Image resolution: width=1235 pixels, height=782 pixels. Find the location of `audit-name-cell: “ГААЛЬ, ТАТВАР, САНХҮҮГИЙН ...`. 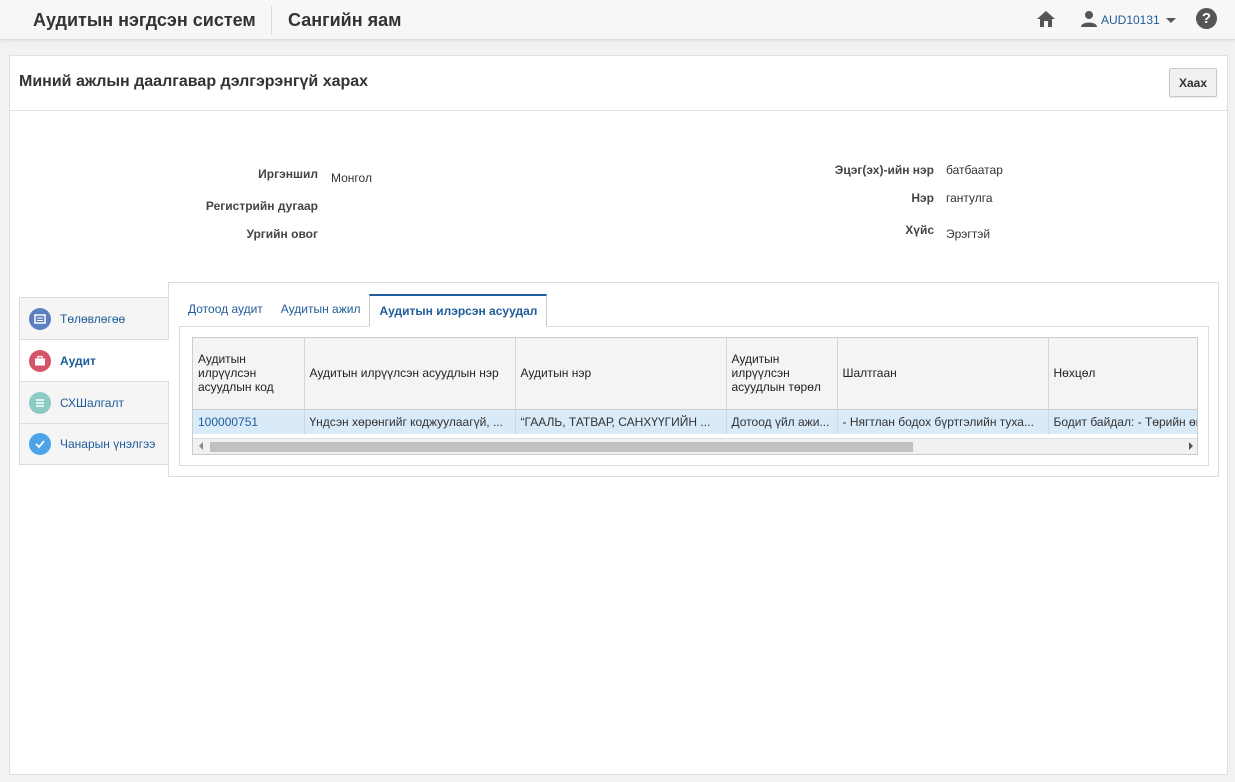

audit-name-cell: “ГААЛЬ, ТАТВАР, САНХҮҮГИЙН ... is located at coordinates (621, 421).